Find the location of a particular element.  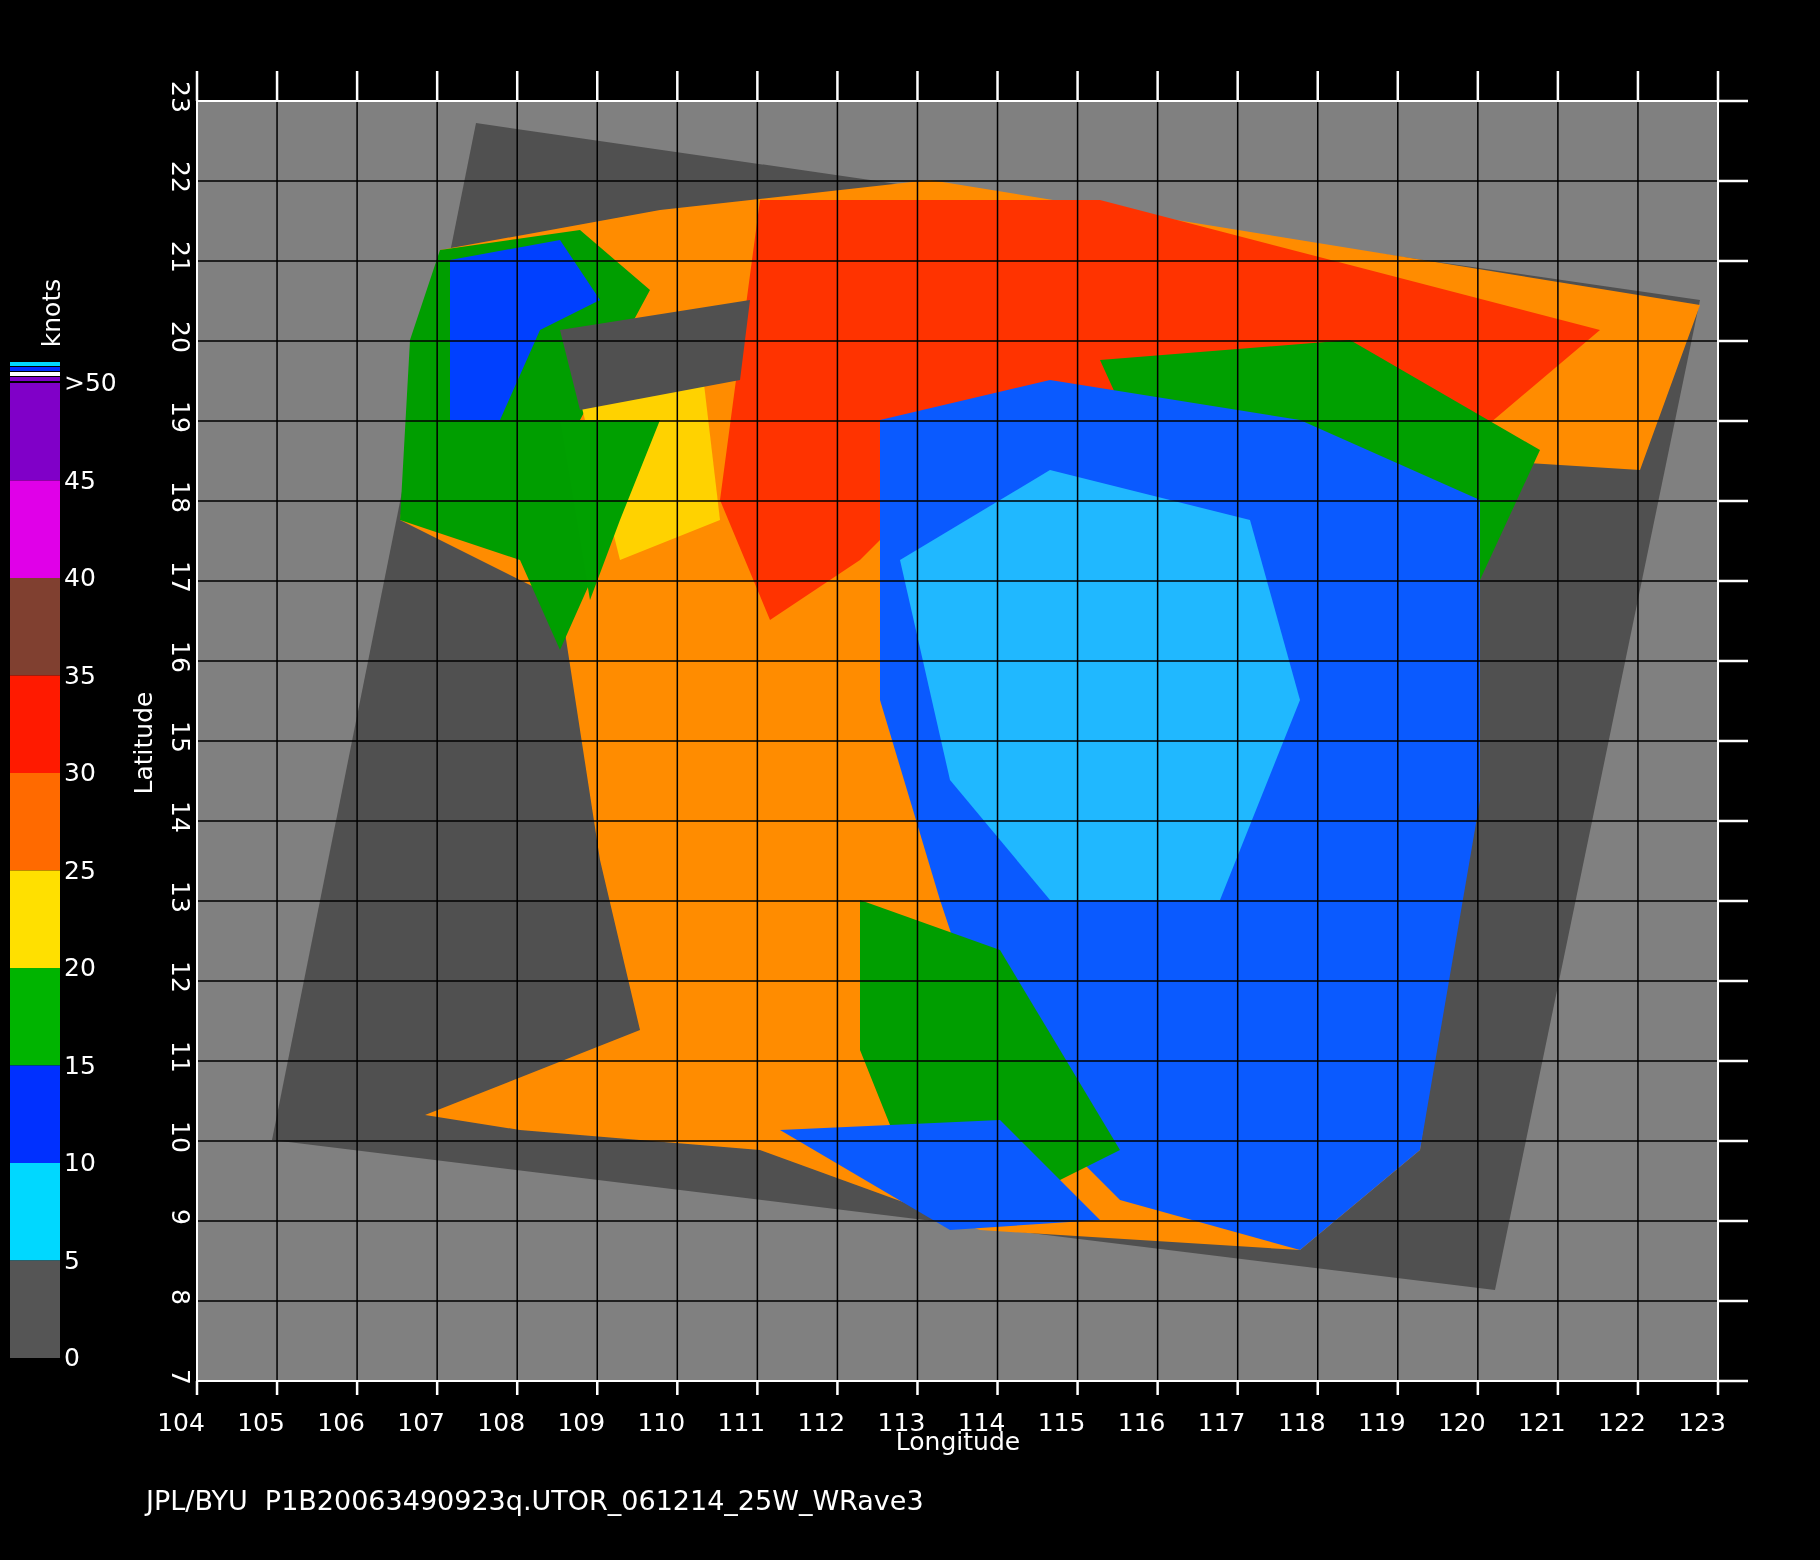

y-tick-label: 21 is located at coordinates (180, 257).